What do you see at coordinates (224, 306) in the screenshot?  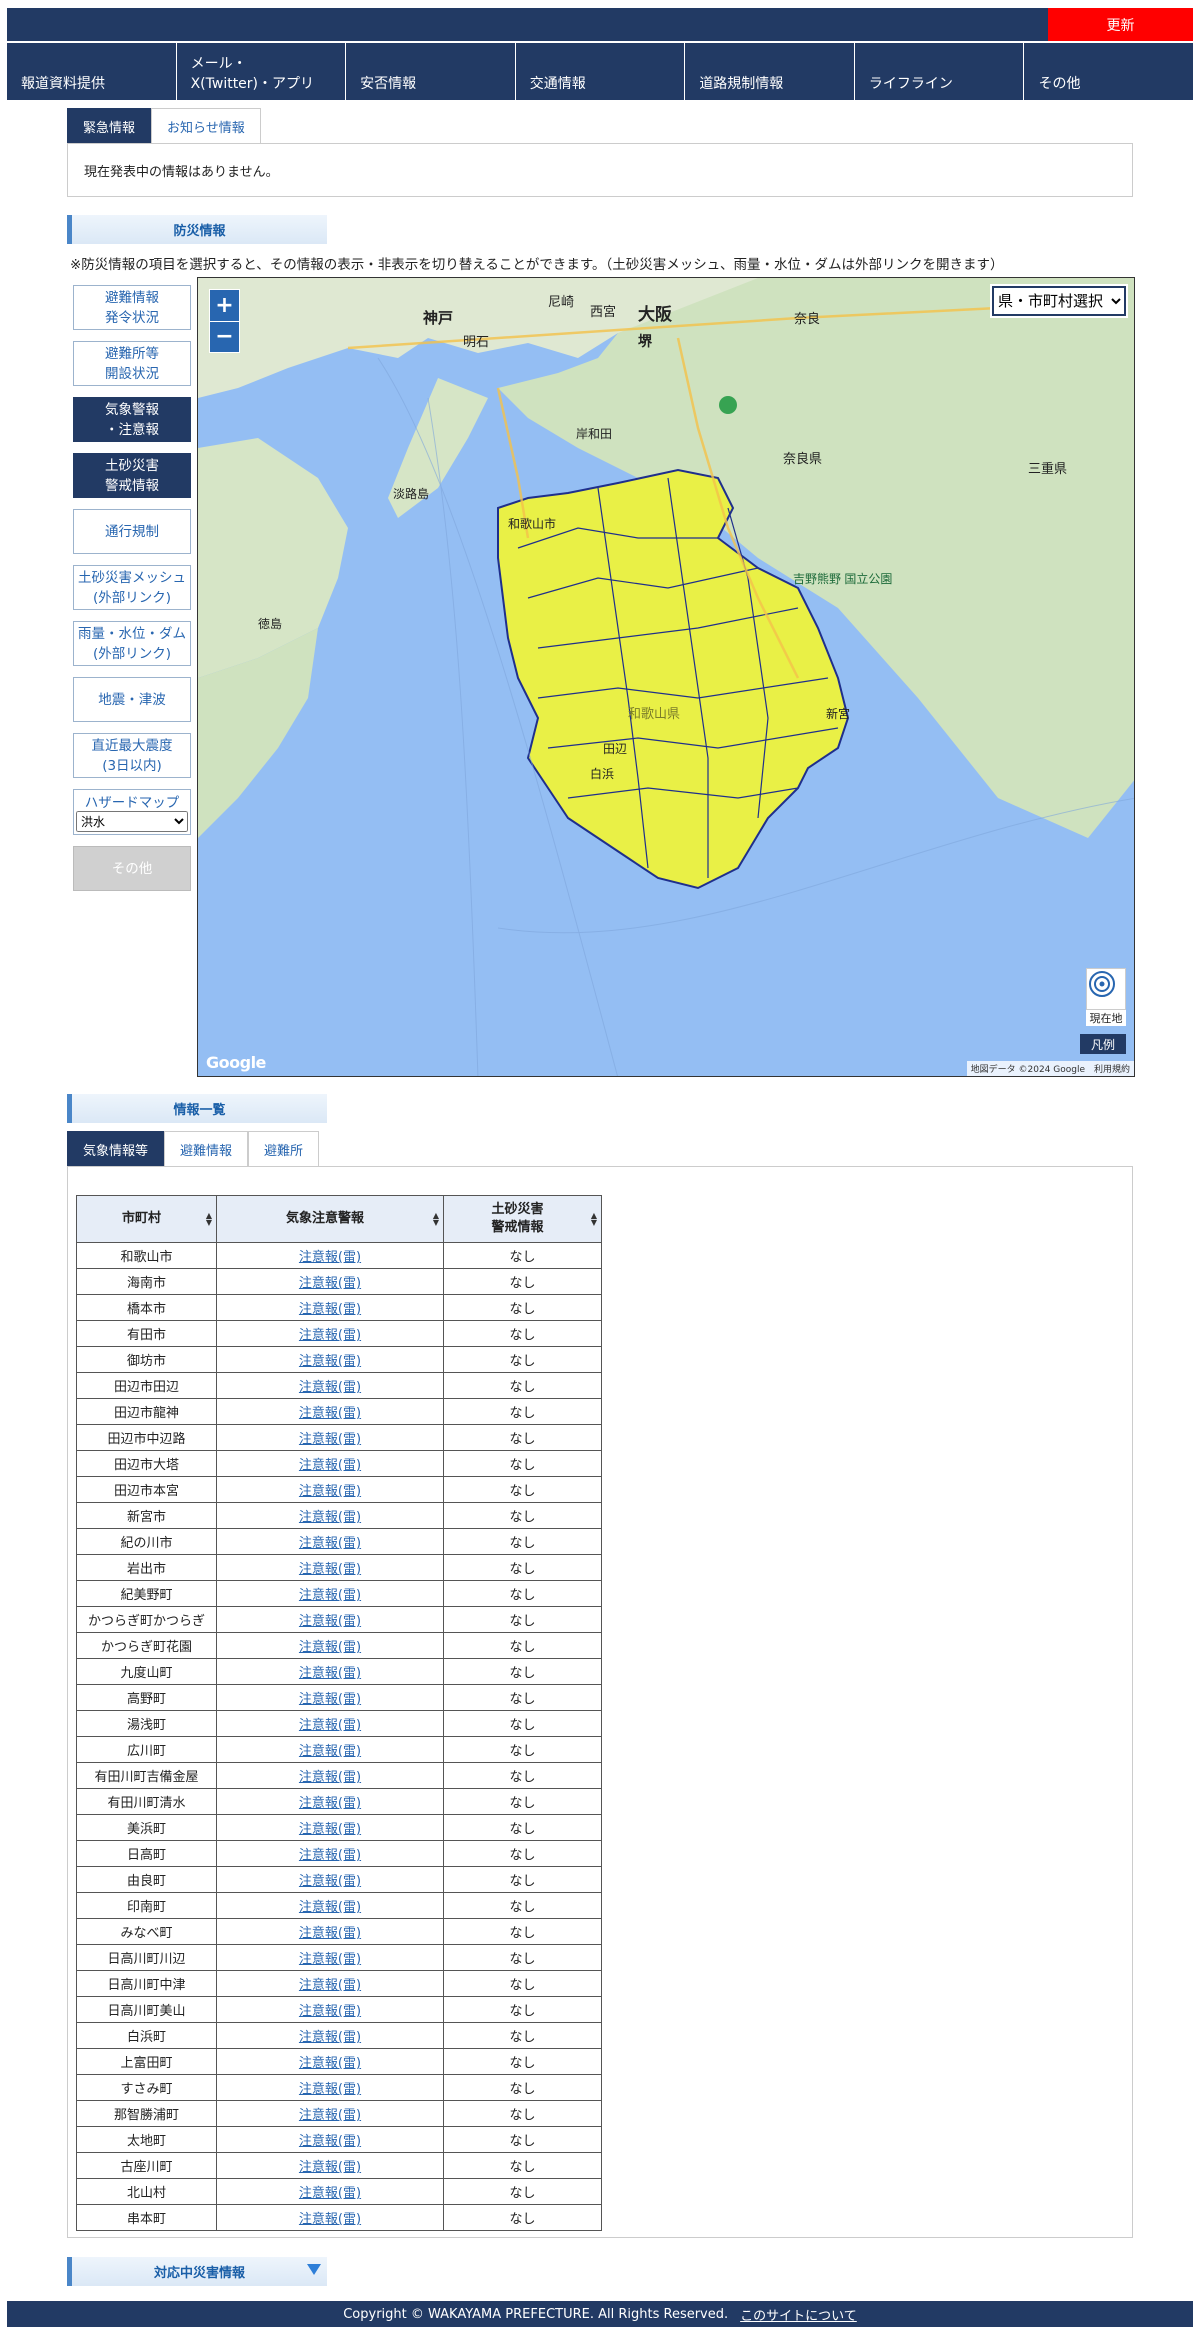 I see `zoom-in-button: +` at bounding box center [224, 306].